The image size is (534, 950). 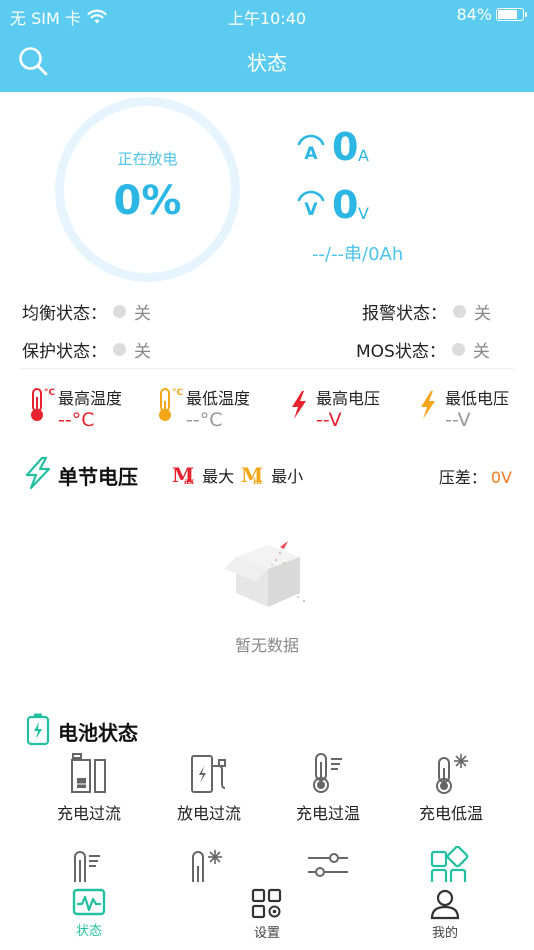 I want to click on discharge-lowtemp-icon, so click(x=206, y=865).